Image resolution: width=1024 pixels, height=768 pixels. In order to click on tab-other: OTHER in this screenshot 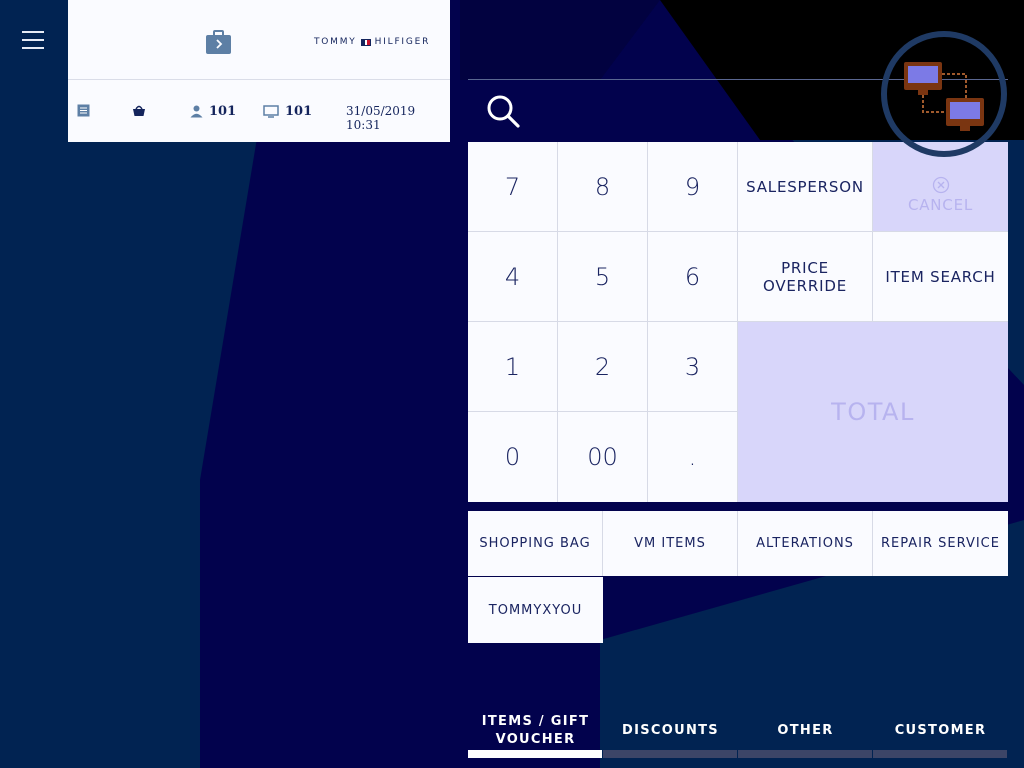, I will do `click(805, 735)`.